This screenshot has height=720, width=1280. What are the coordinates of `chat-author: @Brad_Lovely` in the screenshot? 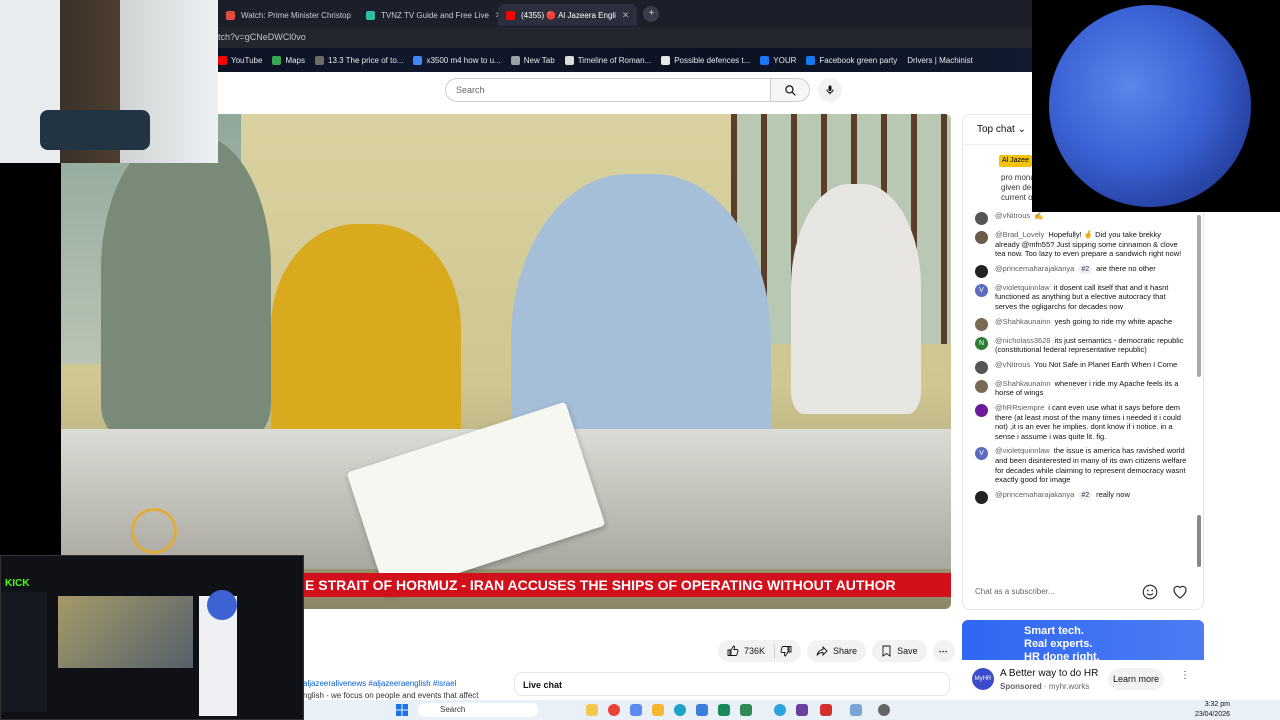 It's located at (1019, 234).